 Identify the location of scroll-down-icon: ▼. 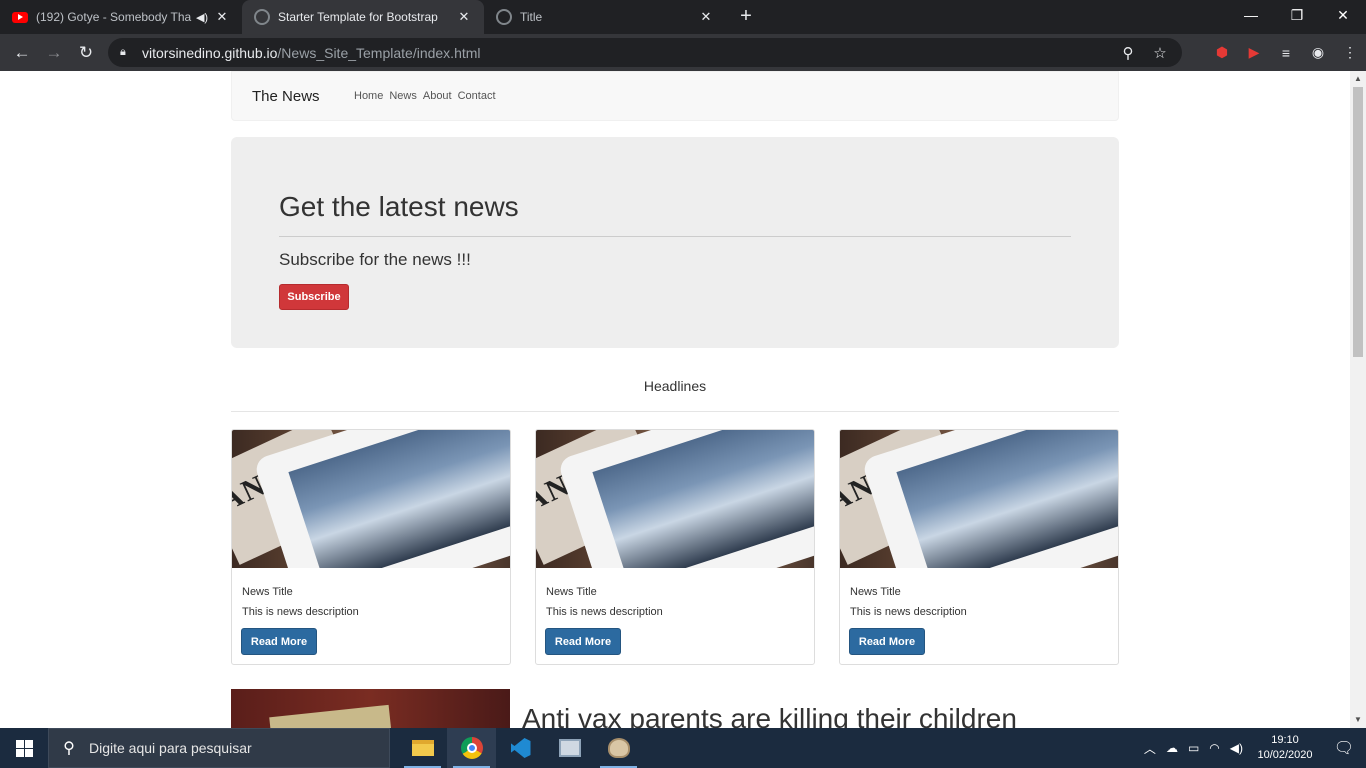
(1358, 720).